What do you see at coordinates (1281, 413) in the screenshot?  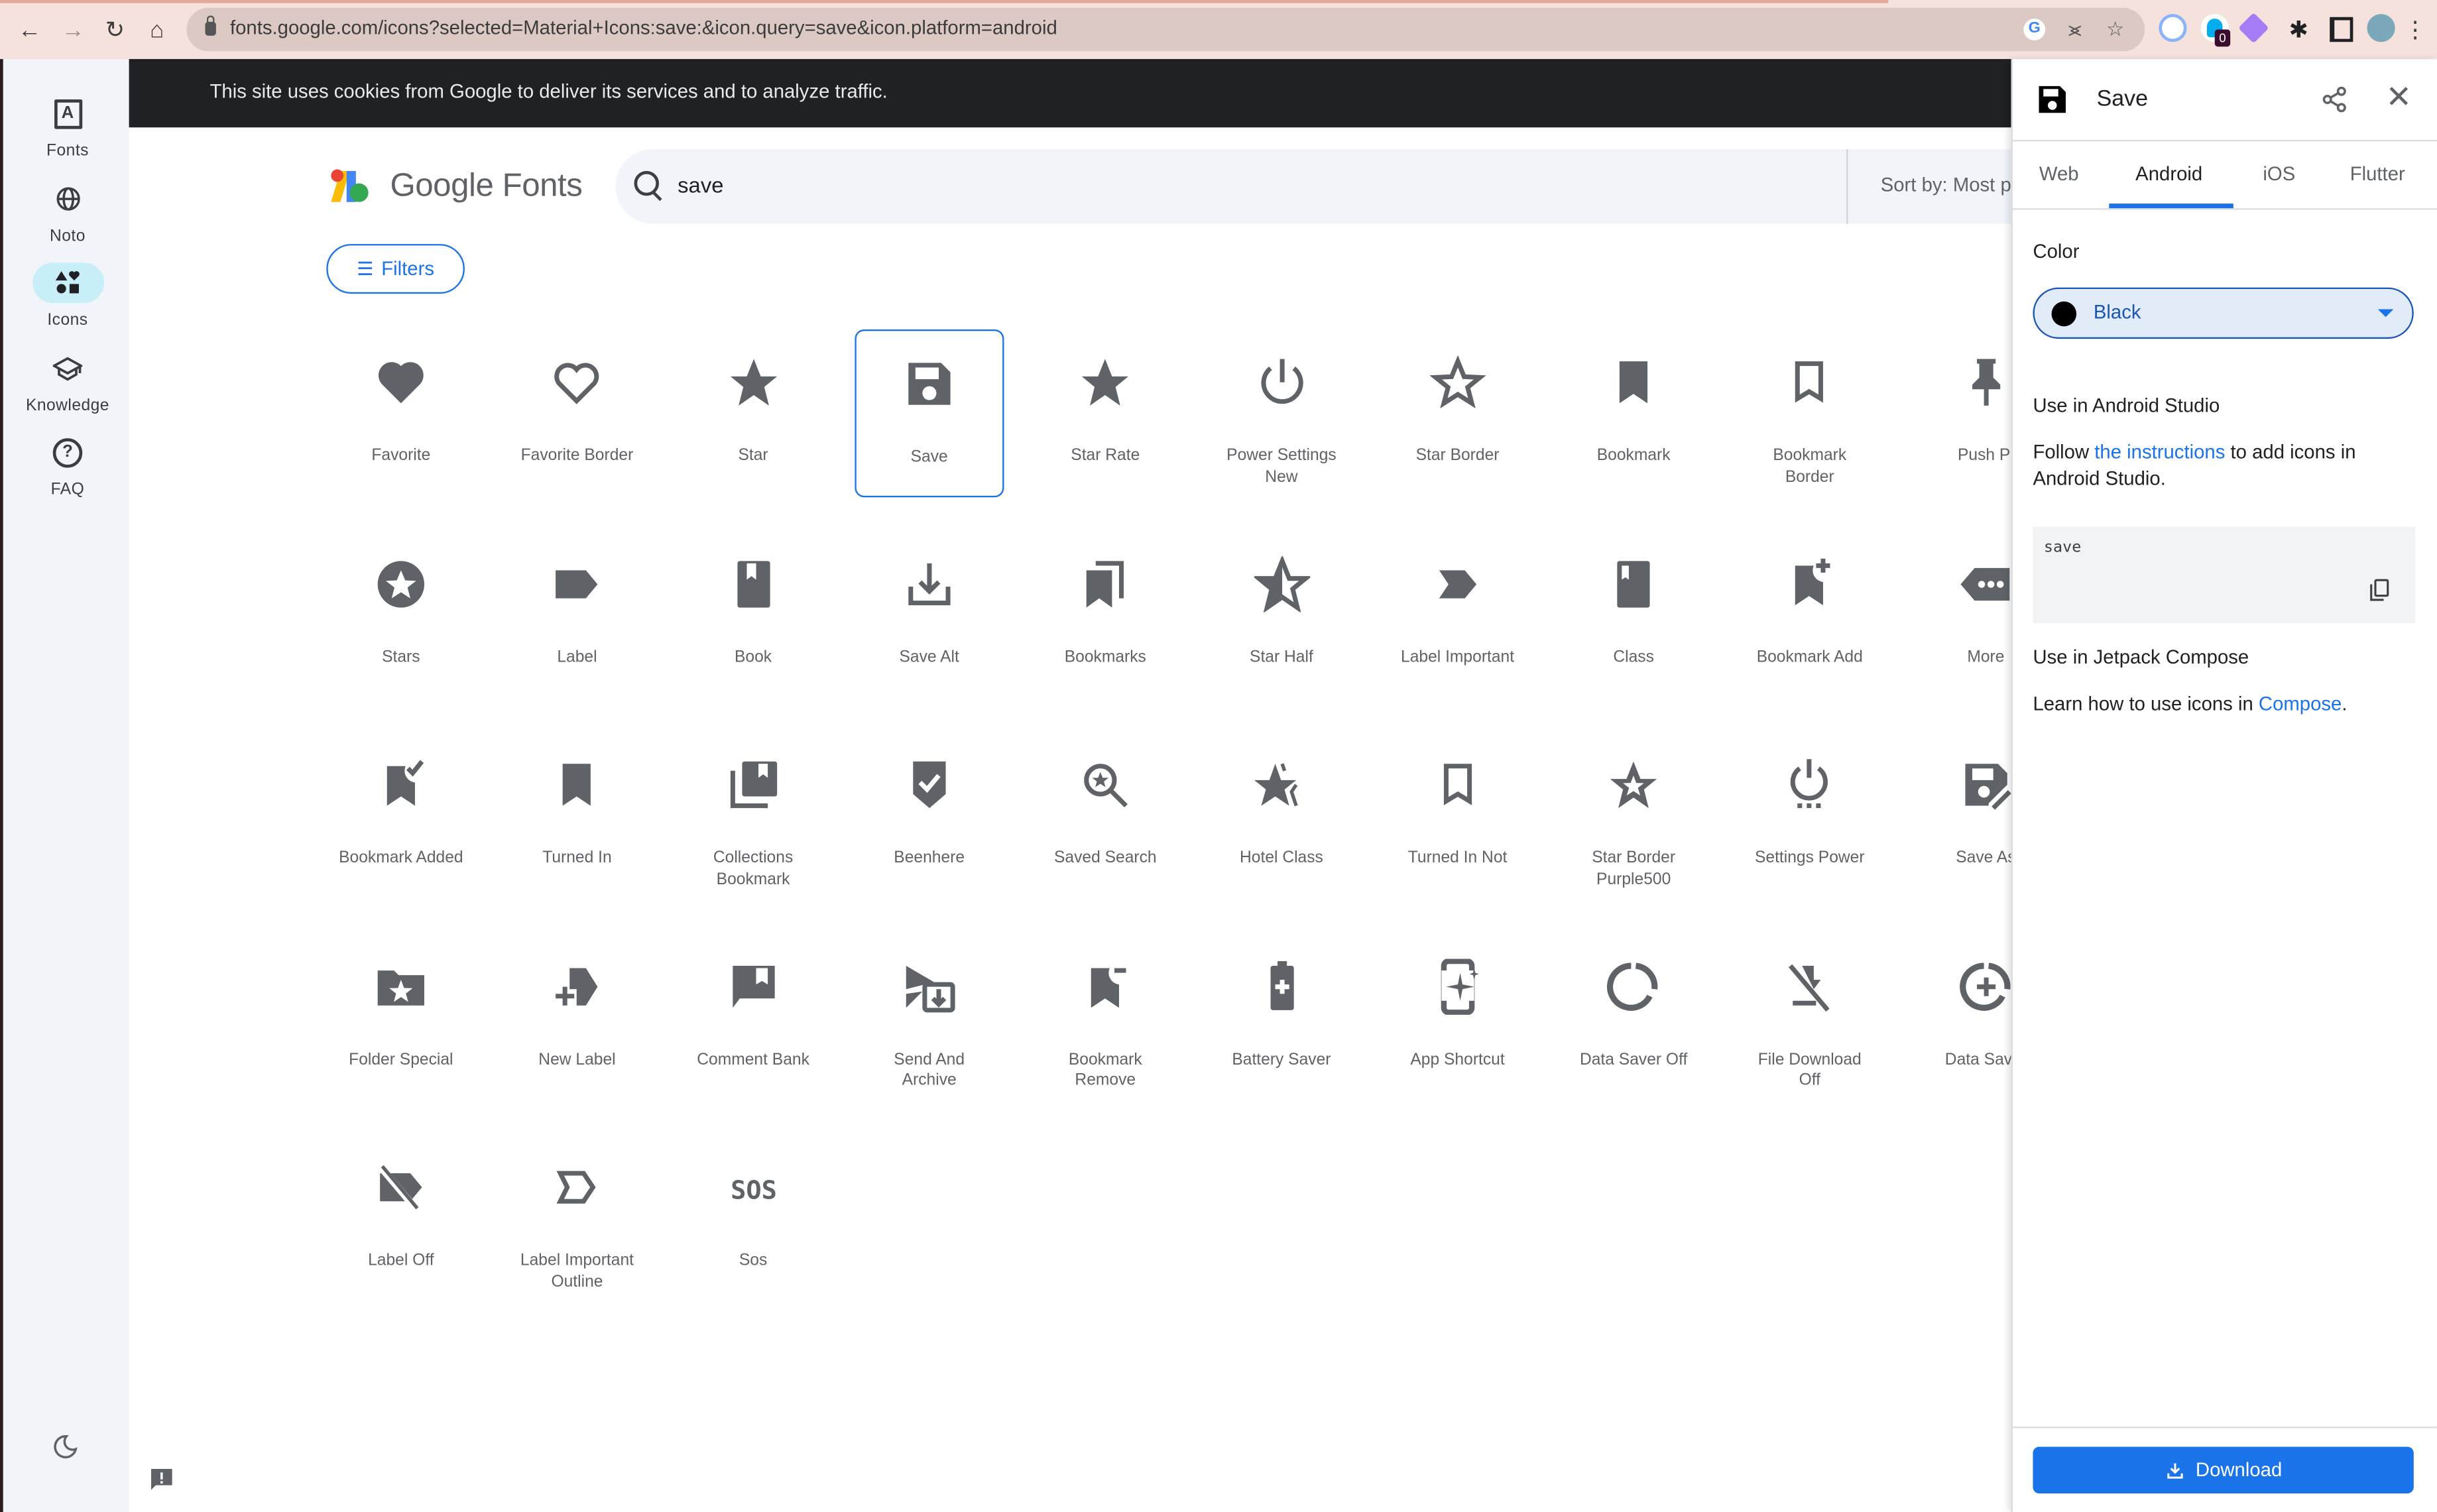 I see `icon-tile-power: Power Settings New` at bounding box center [1281, 413].